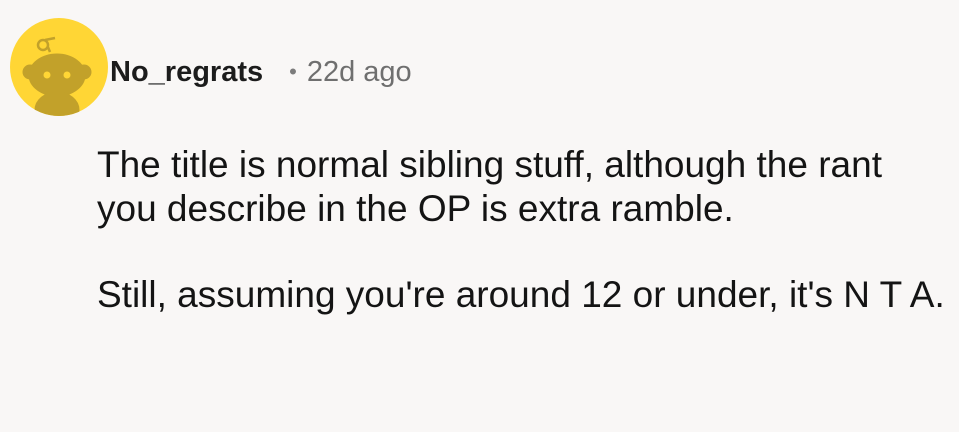  Describe the element at coordinates (359, 72) in the screenshot. I see `timestamp: 22d ago` at that location.